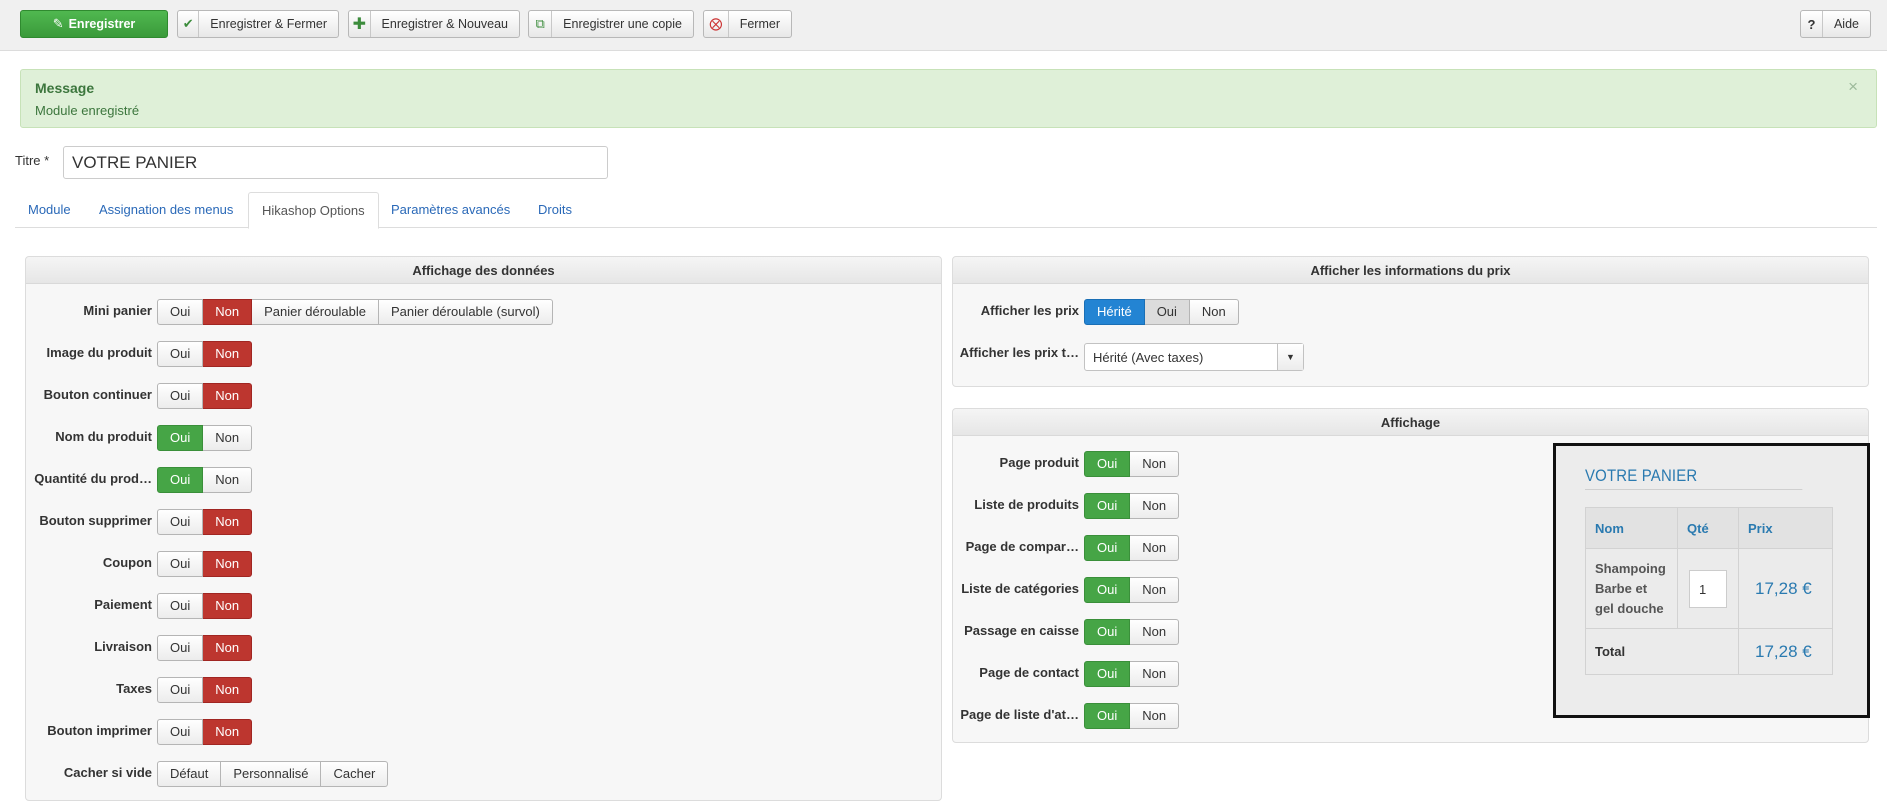  What do you see at coordinates (97, 394) in the screenshot?
I see `option-label: Bouton continuer` at bounding box center [97, 394].